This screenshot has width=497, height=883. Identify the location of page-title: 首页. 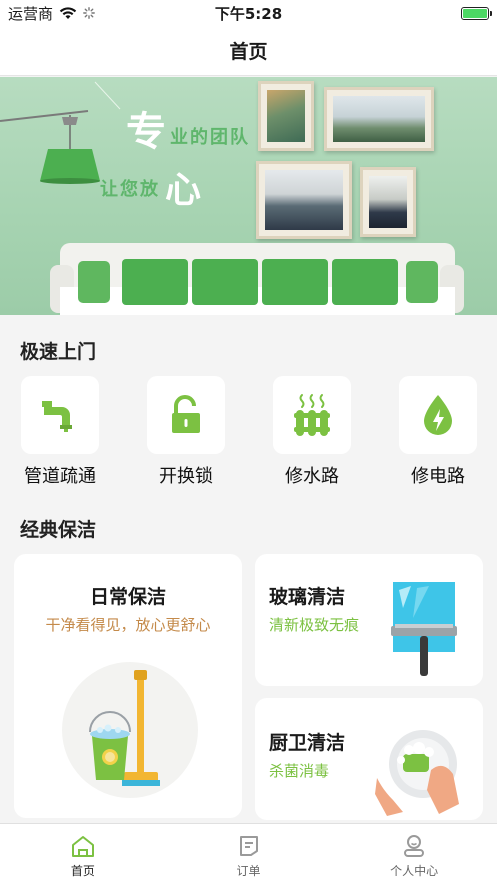
(248, 52).